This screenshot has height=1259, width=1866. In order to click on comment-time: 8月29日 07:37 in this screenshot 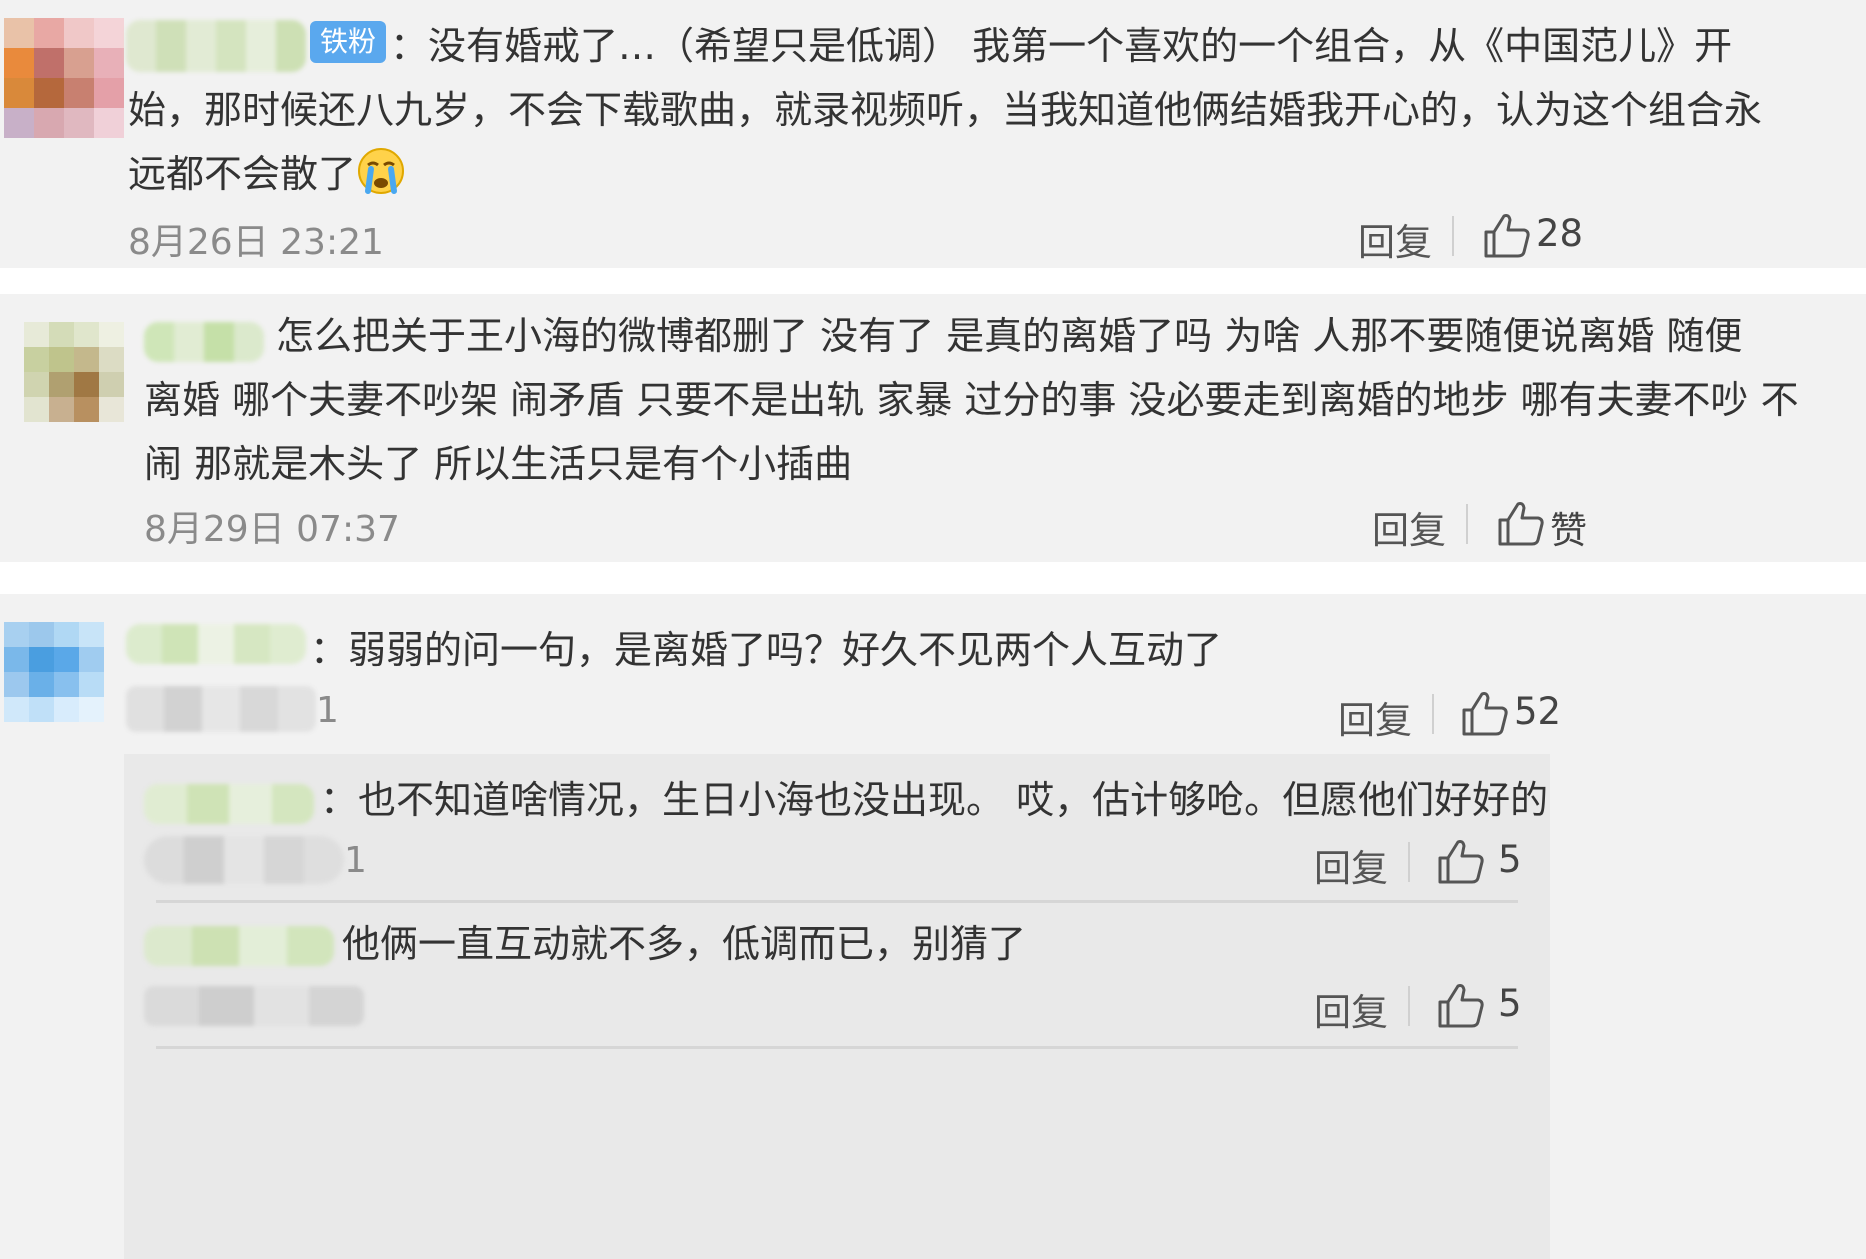, I will do `click(272, 529)`.